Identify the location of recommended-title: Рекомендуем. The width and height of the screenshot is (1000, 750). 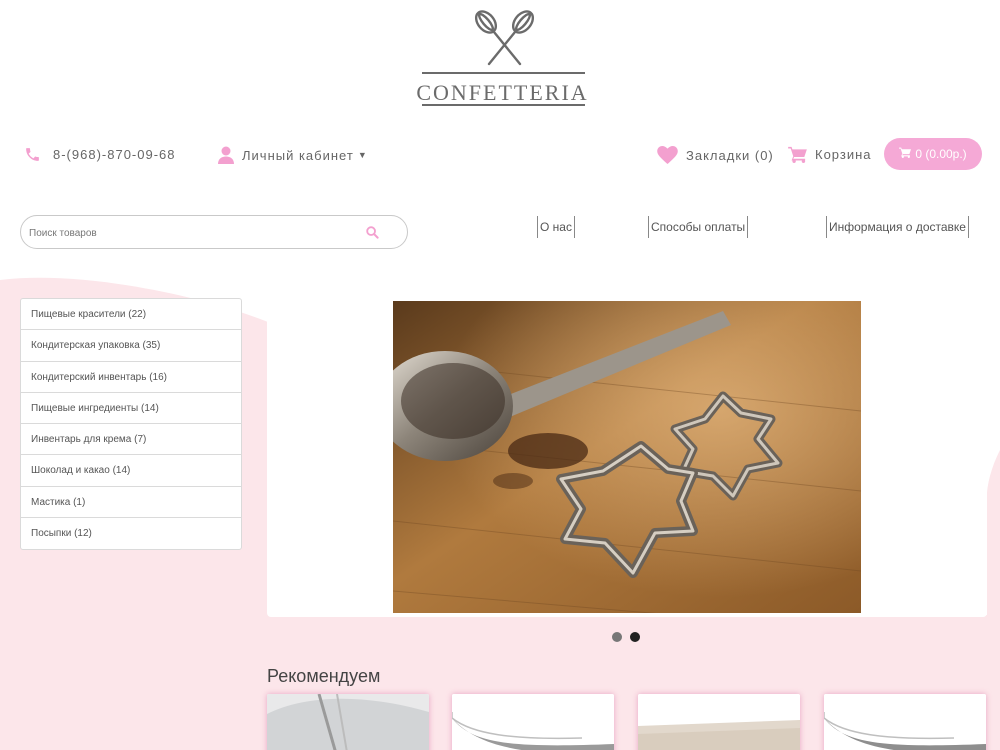
(324, 676).